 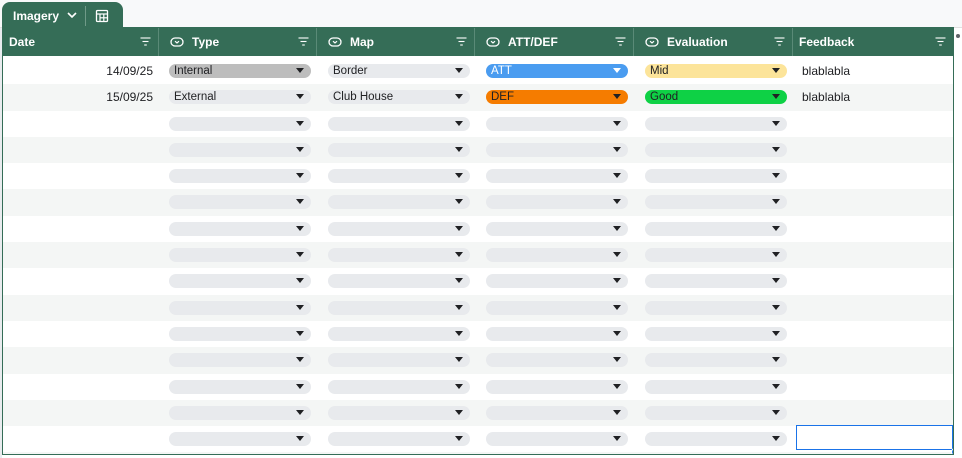 What do you see at coordinates (81, 71) in the screenshot?
I see `date-cell: 14/09/25` at bounding box center [81, 71].